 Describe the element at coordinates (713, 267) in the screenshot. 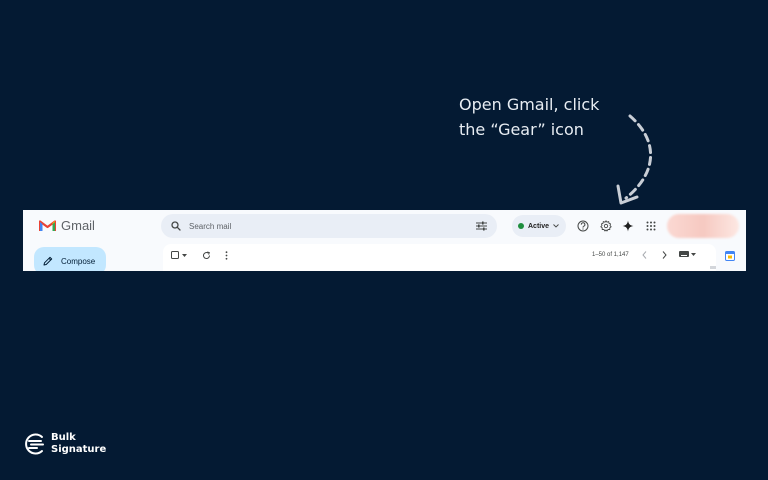

I see `scrollbar` at that location.